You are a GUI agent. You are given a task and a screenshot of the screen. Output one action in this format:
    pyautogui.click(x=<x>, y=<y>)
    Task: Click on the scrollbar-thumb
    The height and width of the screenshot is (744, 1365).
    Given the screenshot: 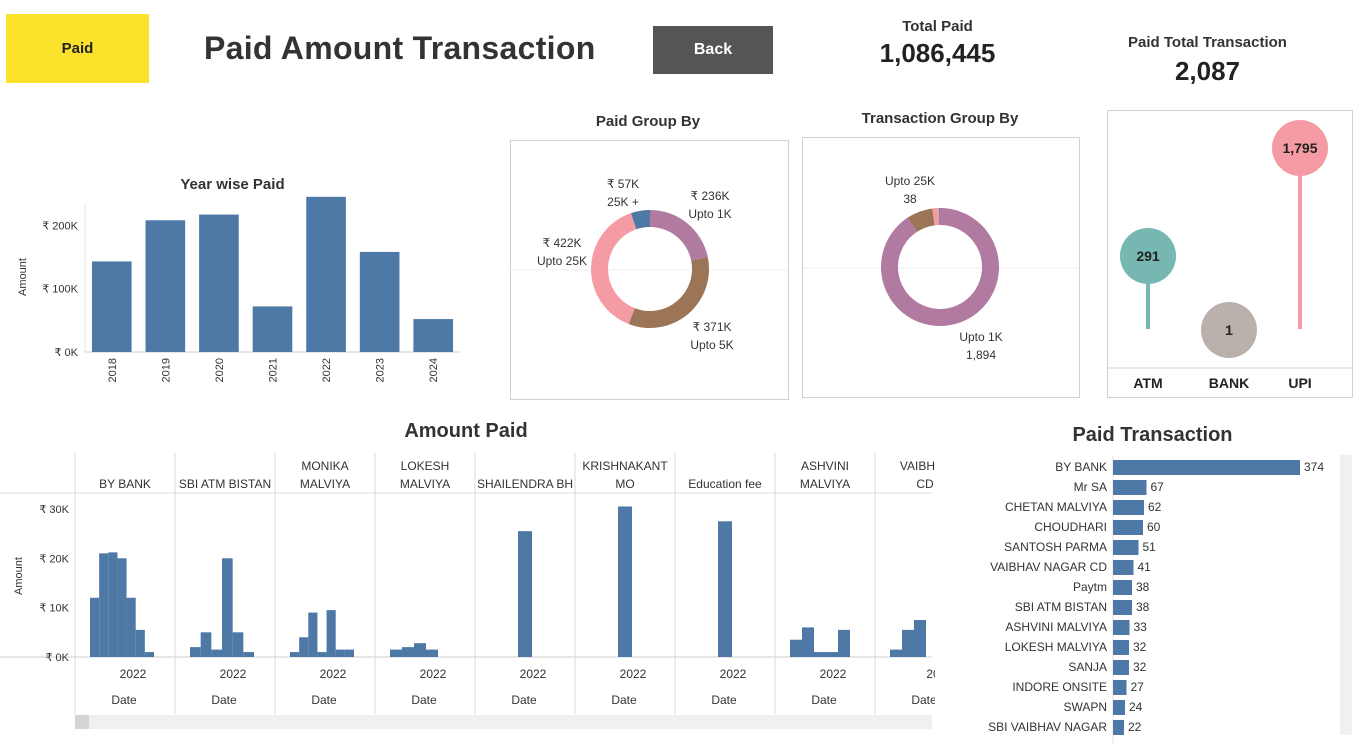 What is the action you would take?
    pyautogui.click(x=82, y=722)
    